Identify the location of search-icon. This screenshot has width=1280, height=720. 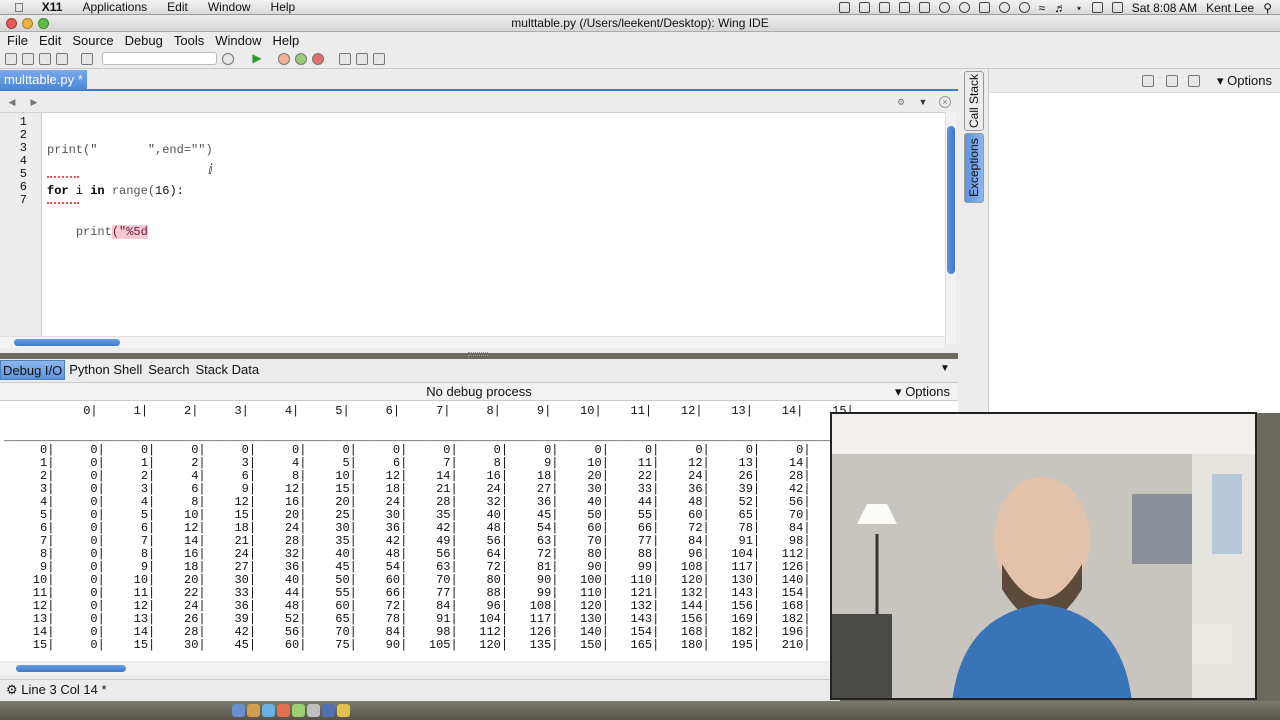
(228, 58).